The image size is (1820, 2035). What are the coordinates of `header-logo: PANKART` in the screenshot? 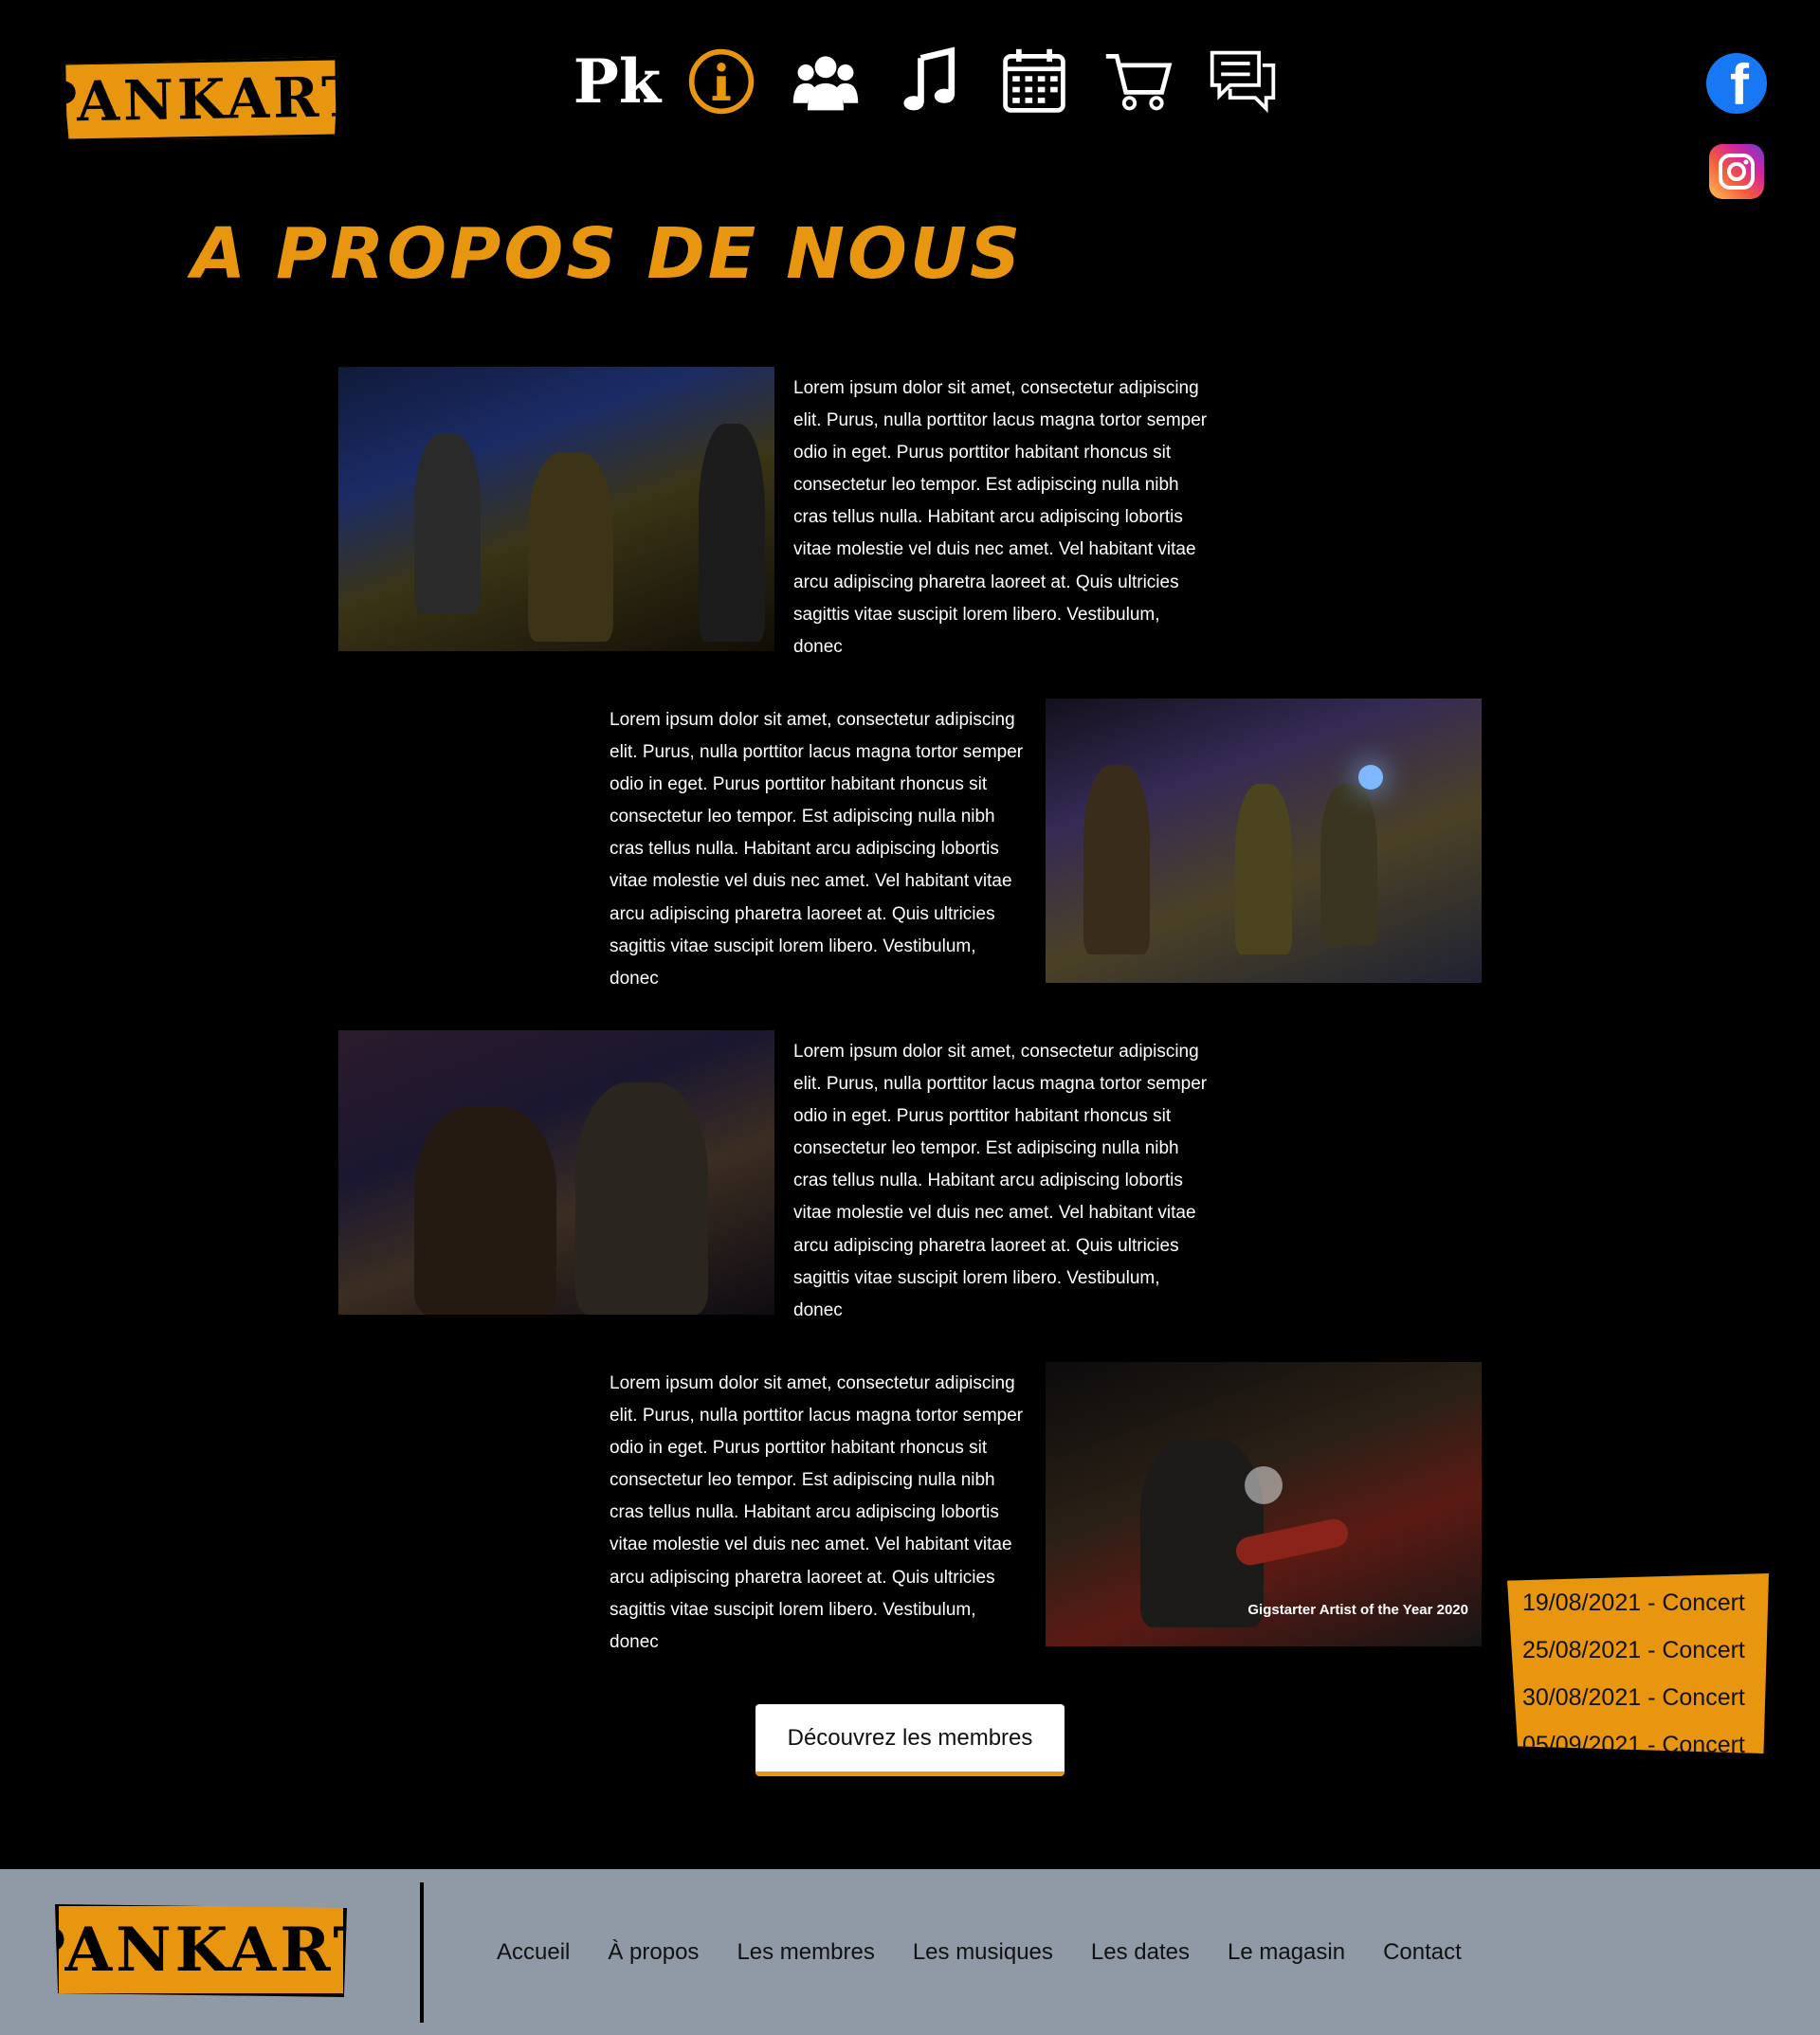 It's located at (200, 99).